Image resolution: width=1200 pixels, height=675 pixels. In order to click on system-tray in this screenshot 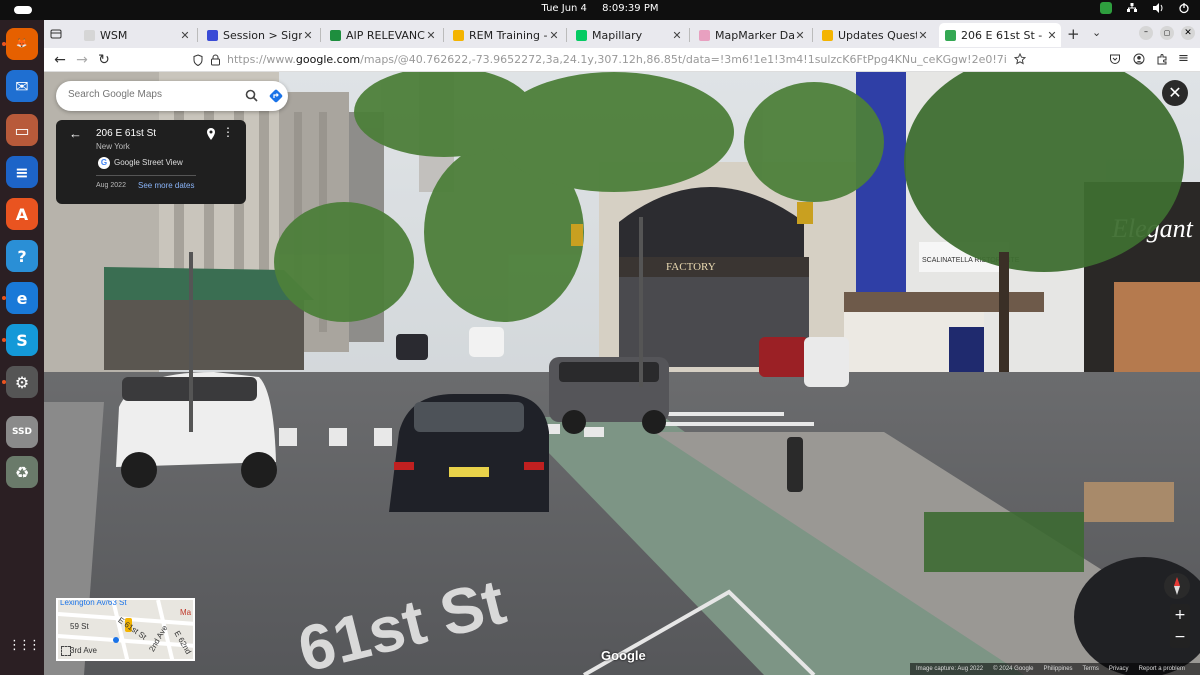, I will do `click(1145, 8)`.